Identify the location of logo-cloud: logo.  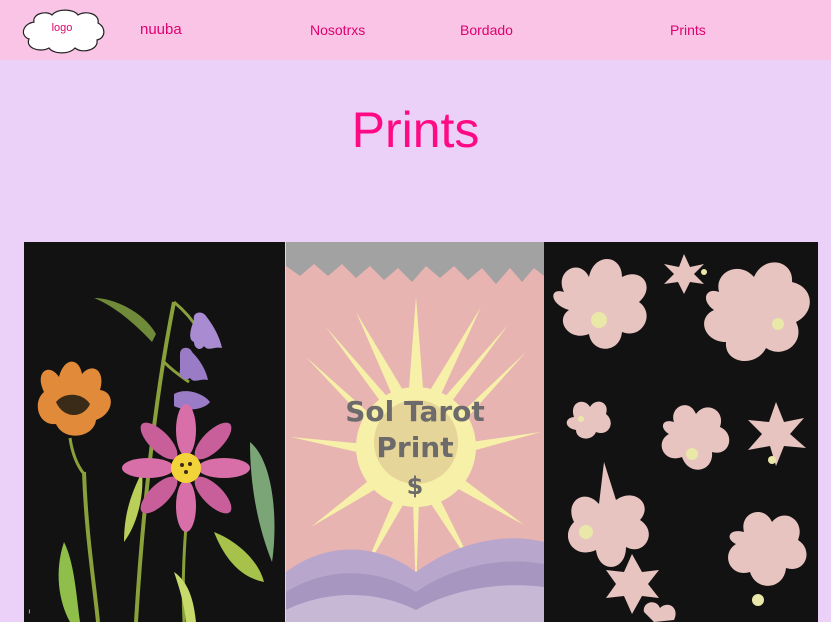
(63, 31).